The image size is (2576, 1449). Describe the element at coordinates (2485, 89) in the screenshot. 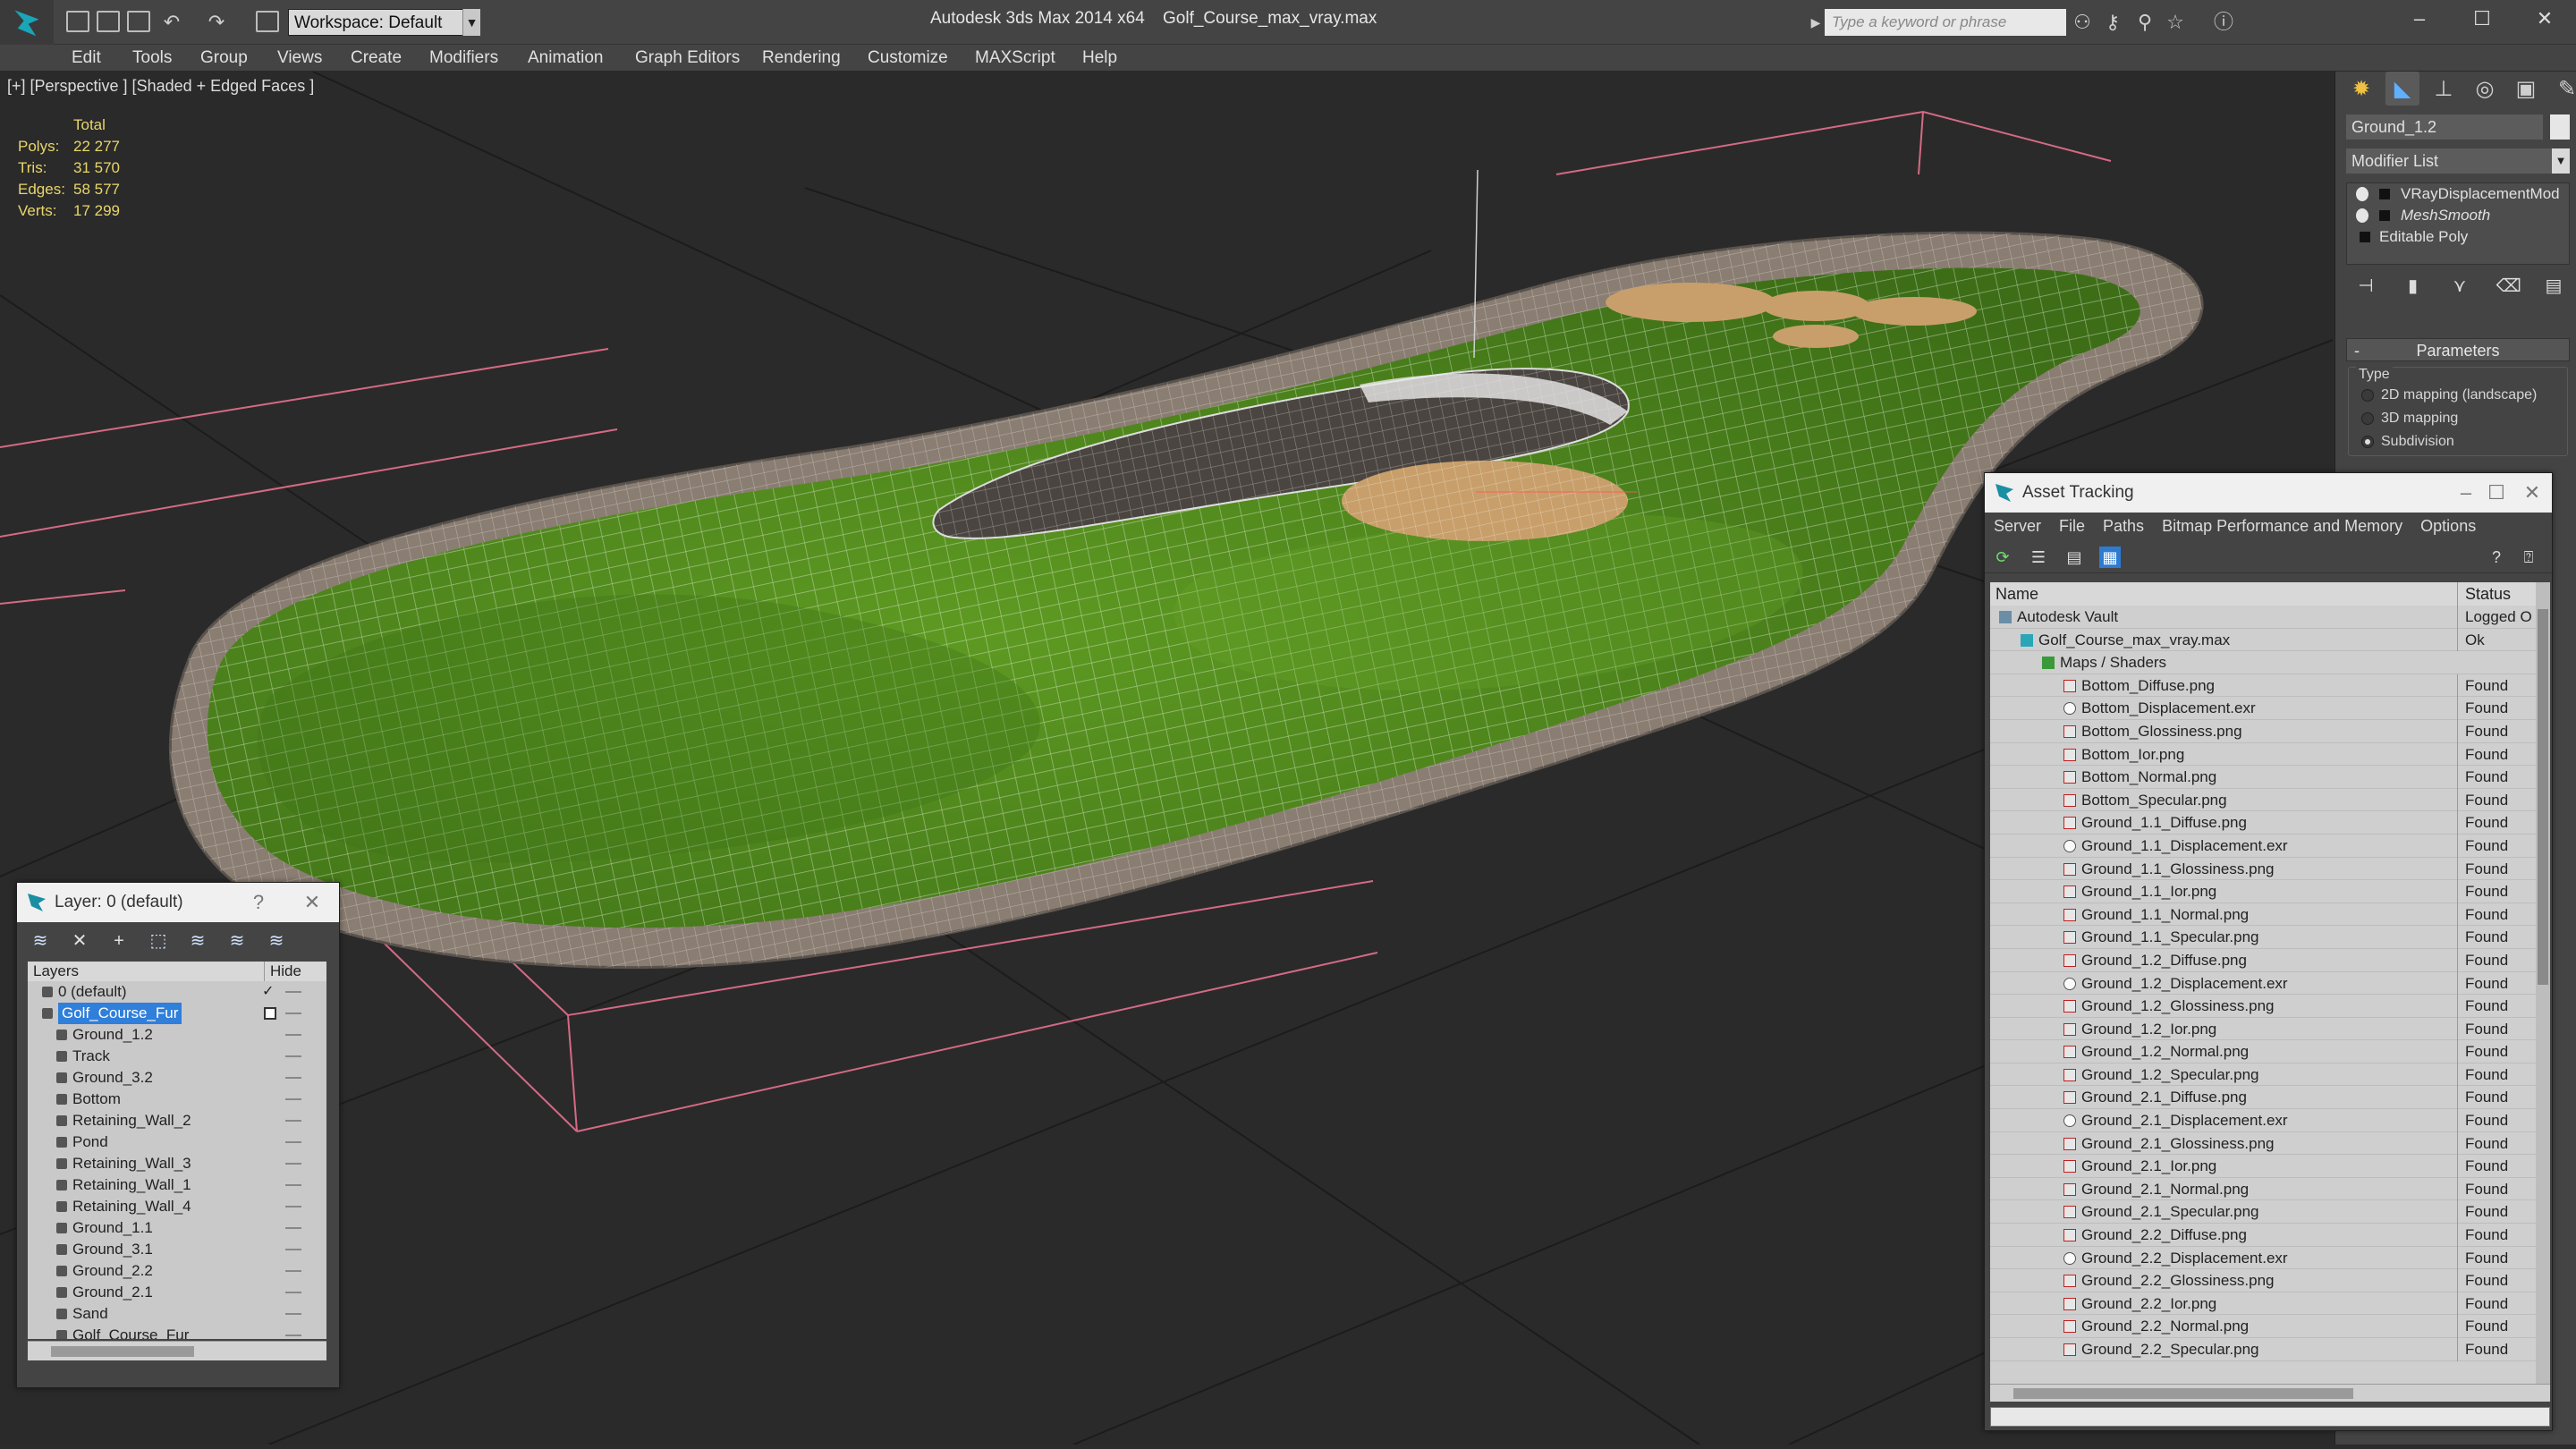

I see `motion-tab-icon: ◎` at that location.